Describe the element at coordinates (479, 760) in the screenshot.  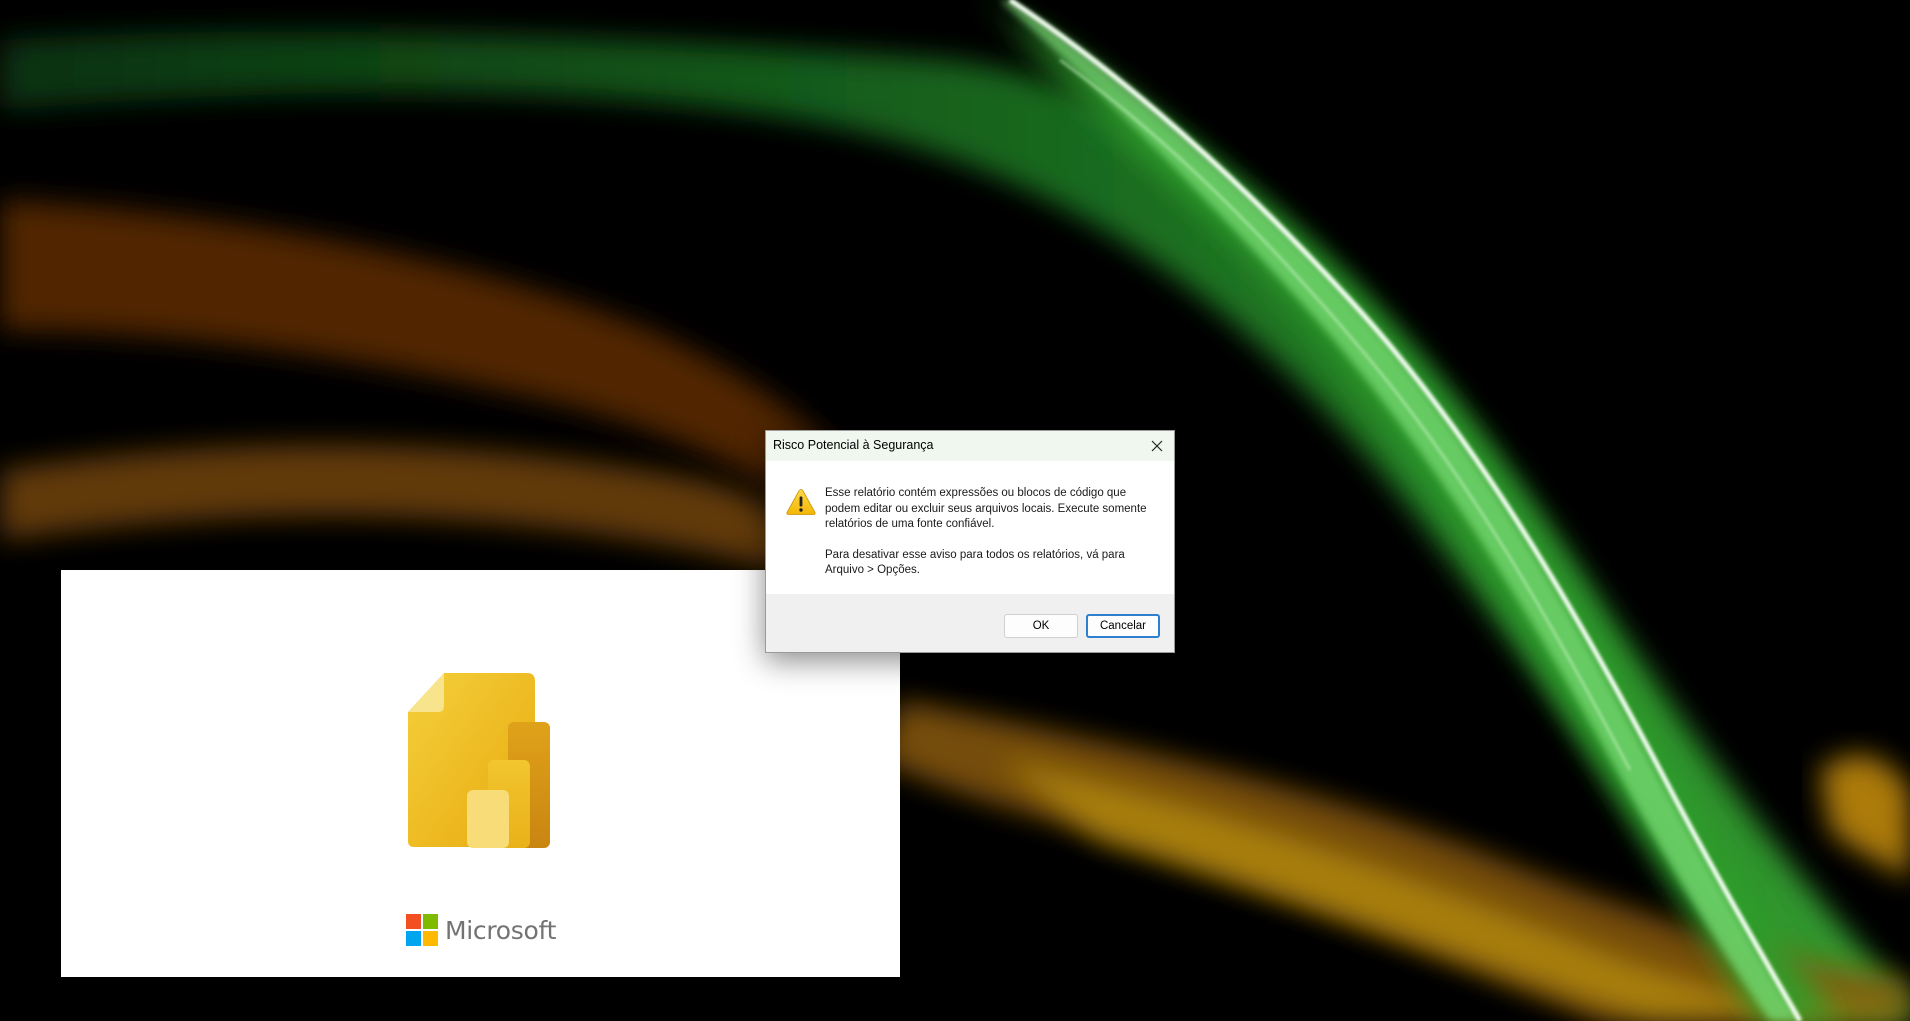
I see `power-bi-icon` at that location.